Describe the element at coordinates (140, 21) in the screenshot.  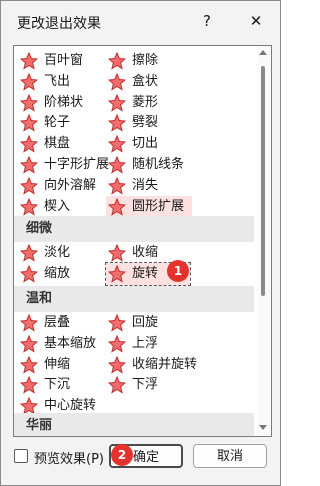
I see `title-bar: 更改退出效果 ? ✕` at that location.